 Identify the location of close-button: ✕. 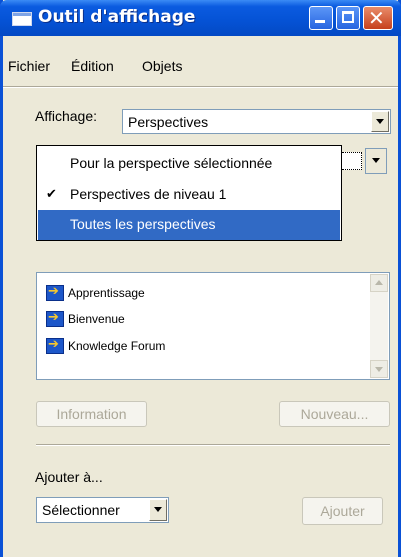
(378, 18).